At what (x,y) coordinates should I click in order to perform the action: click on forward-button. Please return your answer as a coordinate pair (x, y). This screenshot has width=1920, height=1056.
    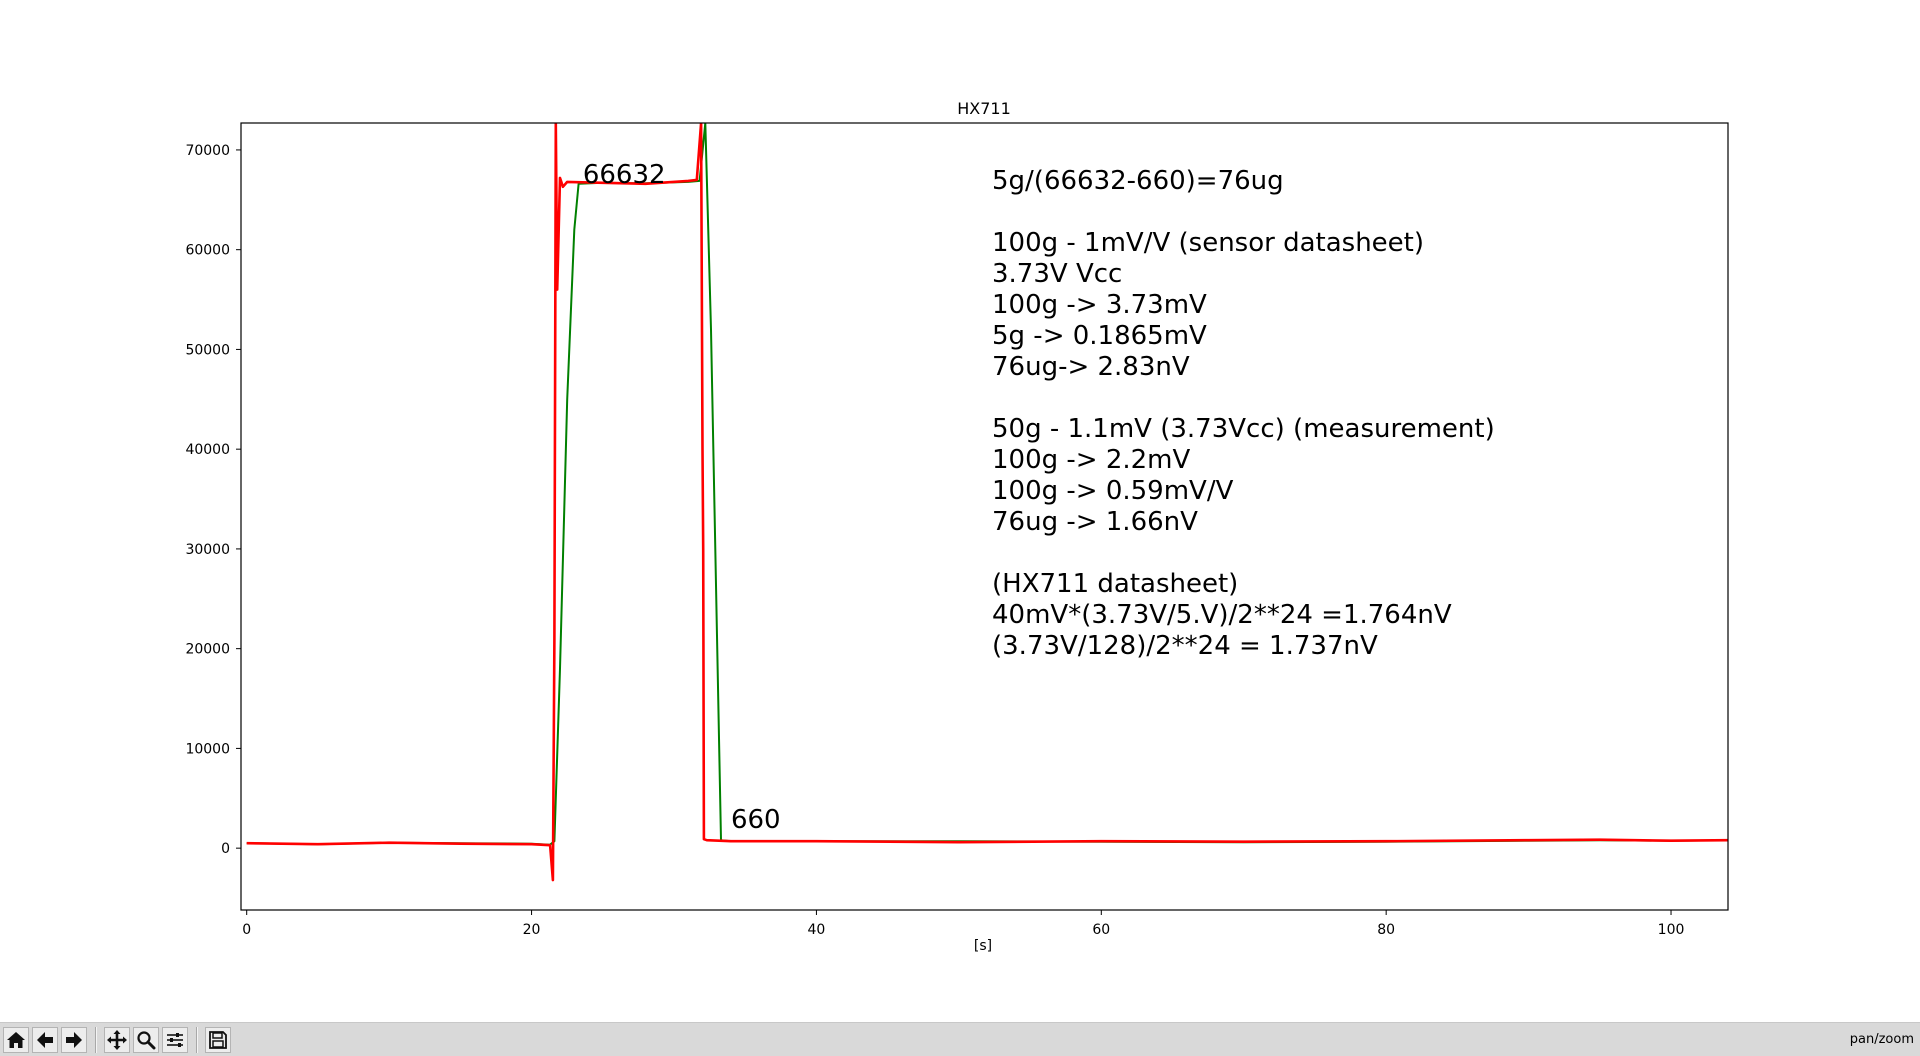
    Looking at the image, I should click on (74, 1040).